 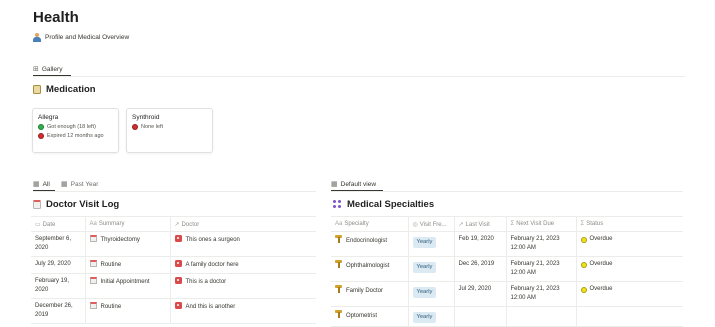 I want to click on date-cell: July 29, 2020, so click(x=58, y=265).